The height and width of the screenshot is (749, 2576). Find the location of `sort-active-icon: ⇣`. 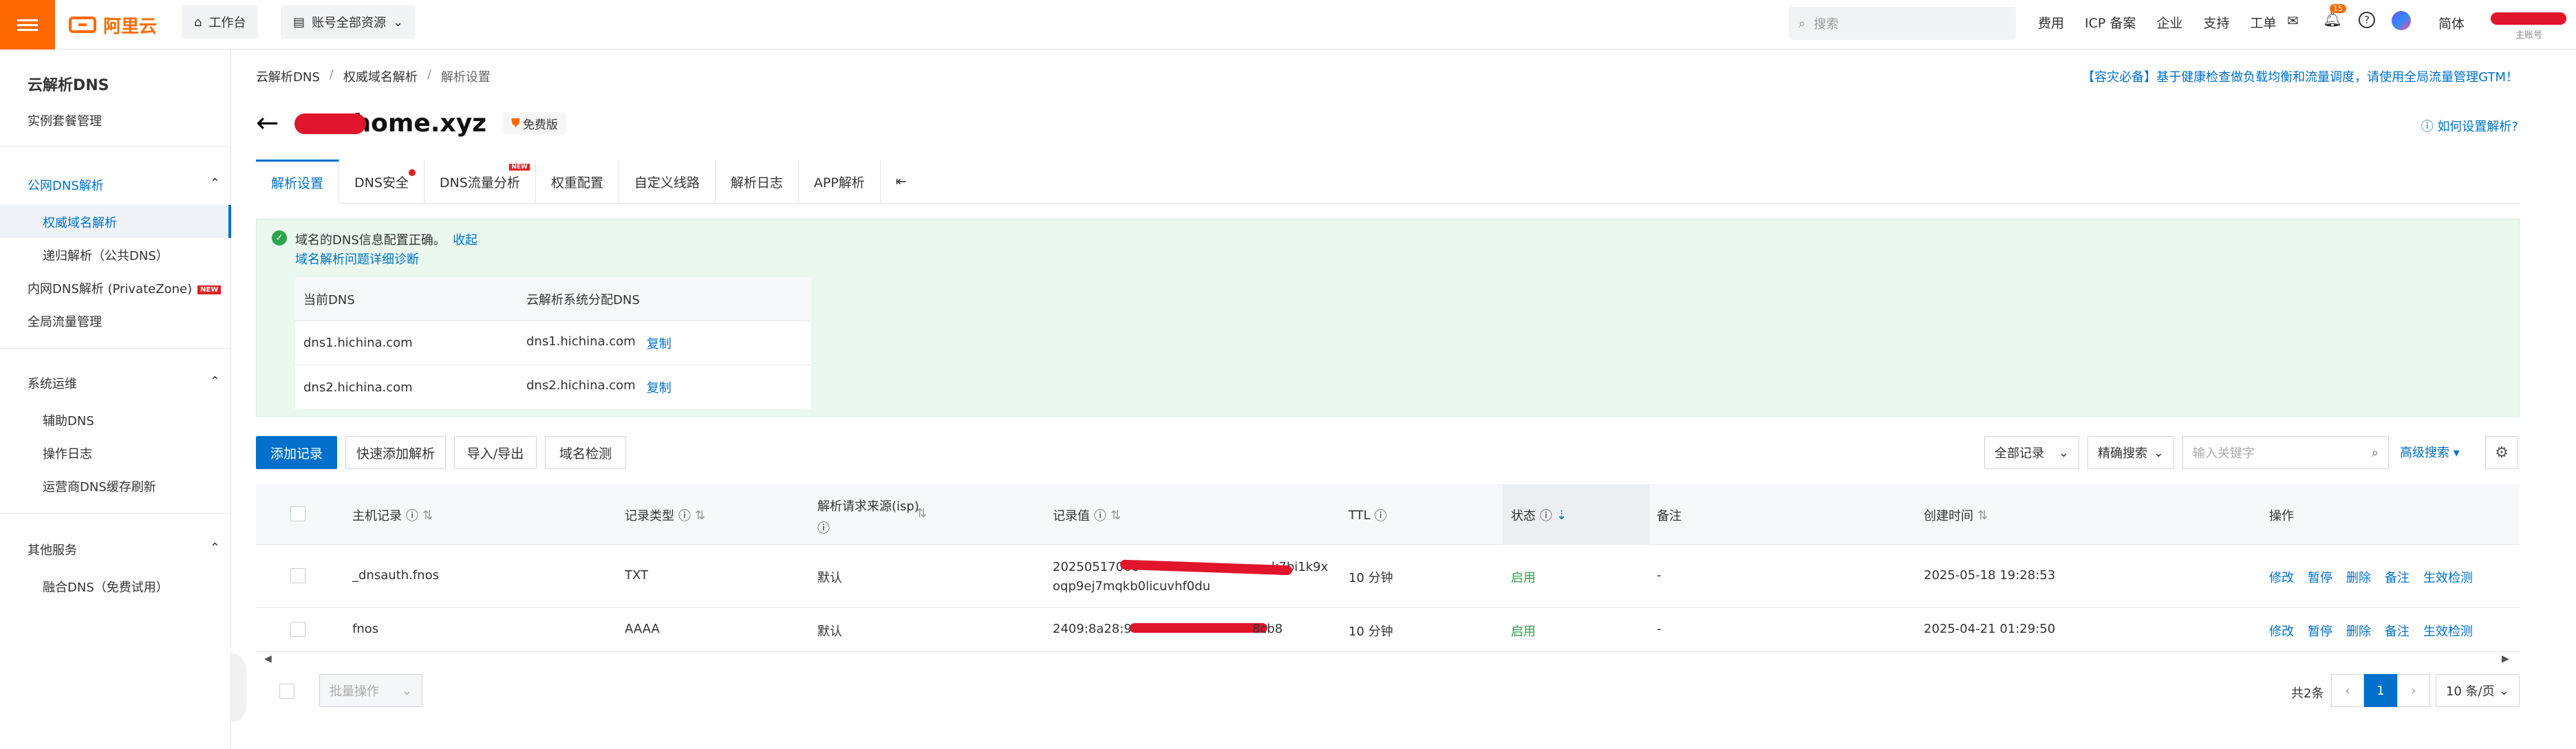

sort-active-icon: ⇣ is located at coordinates (1562, 515).